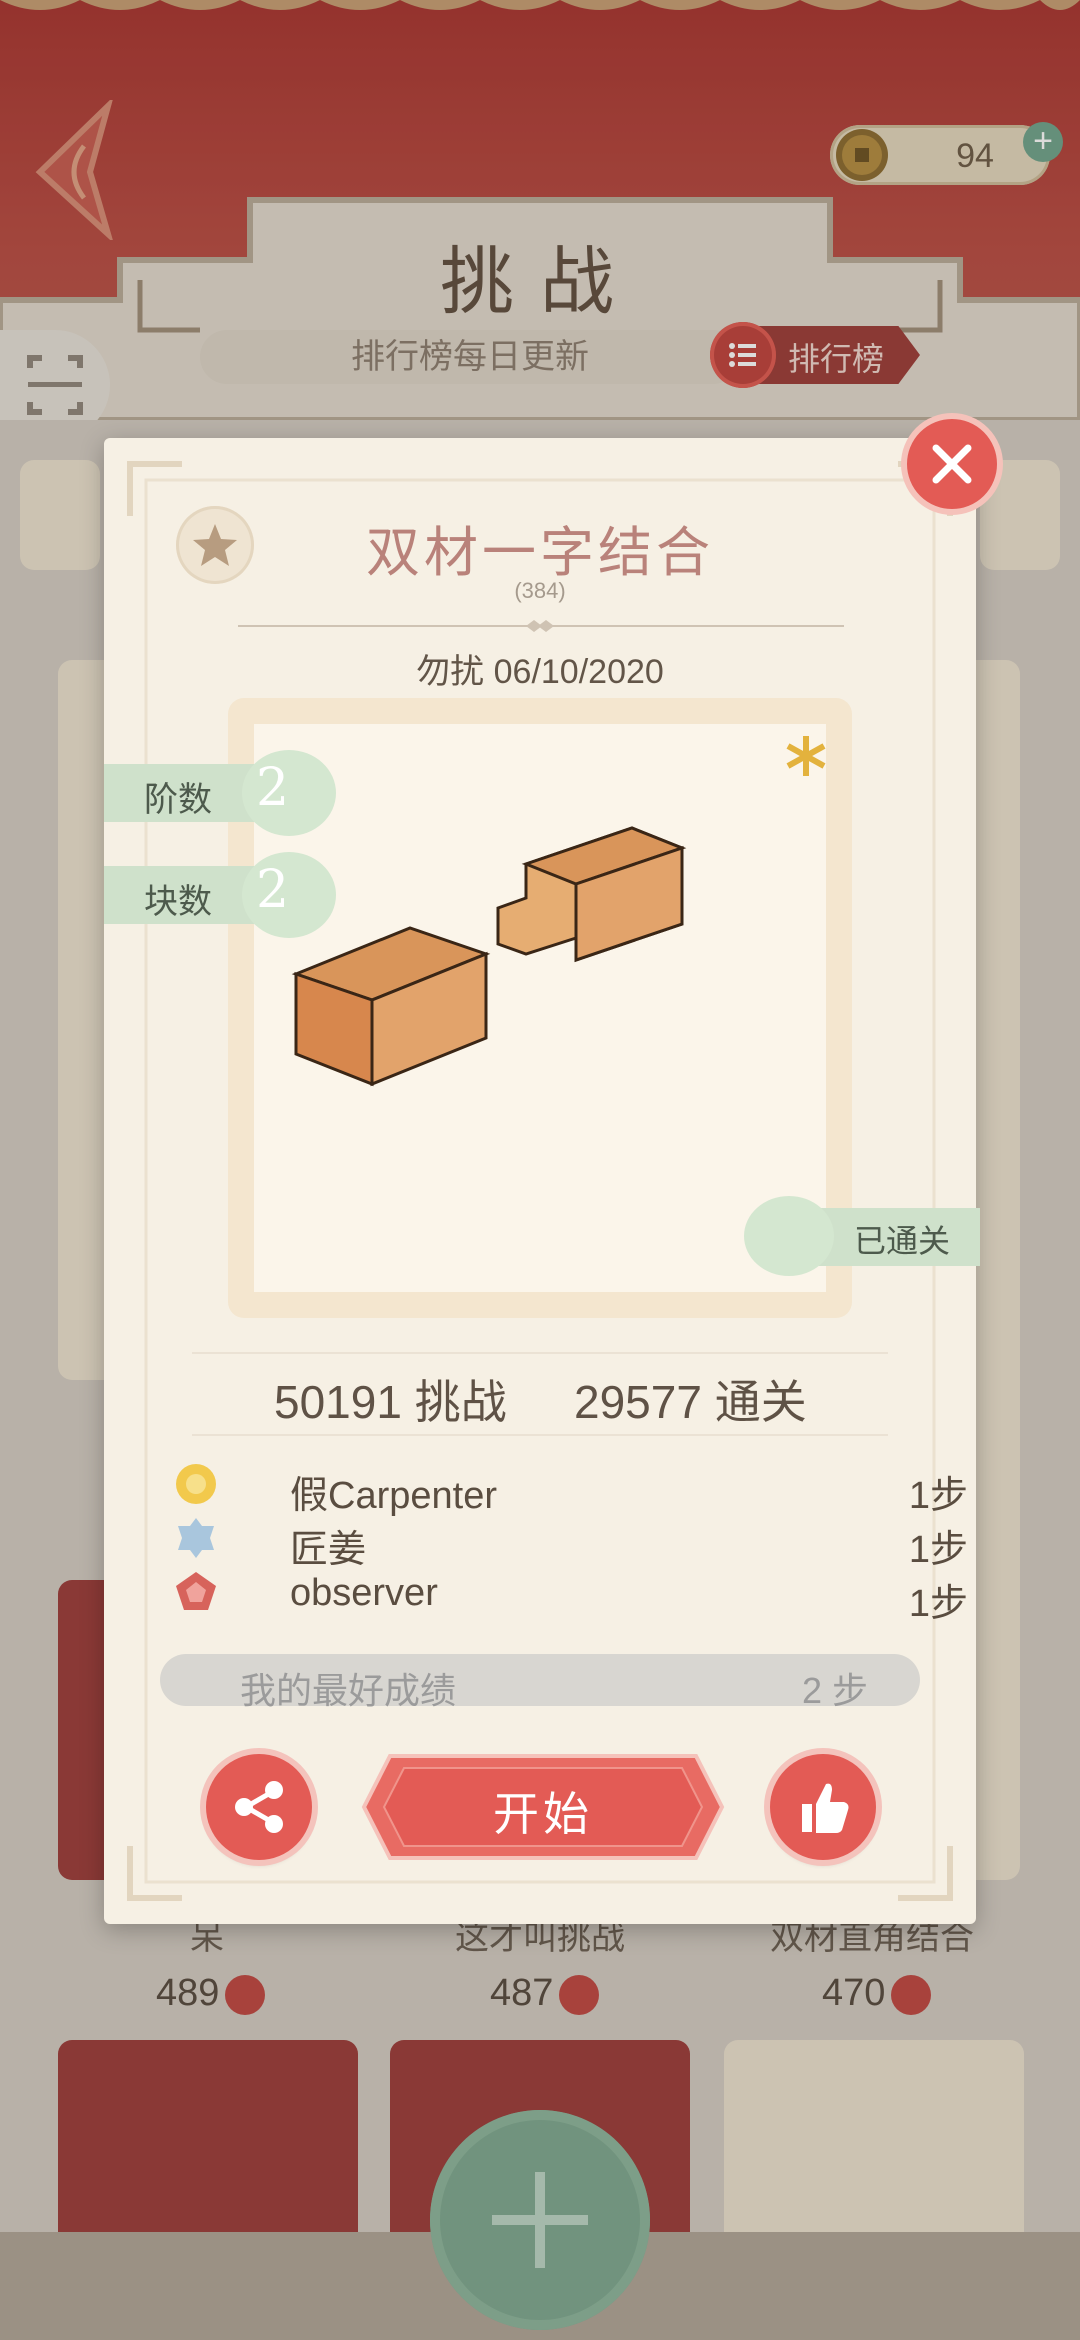  I want to click on pieces-tag: 块数 2, so click(222, 895).